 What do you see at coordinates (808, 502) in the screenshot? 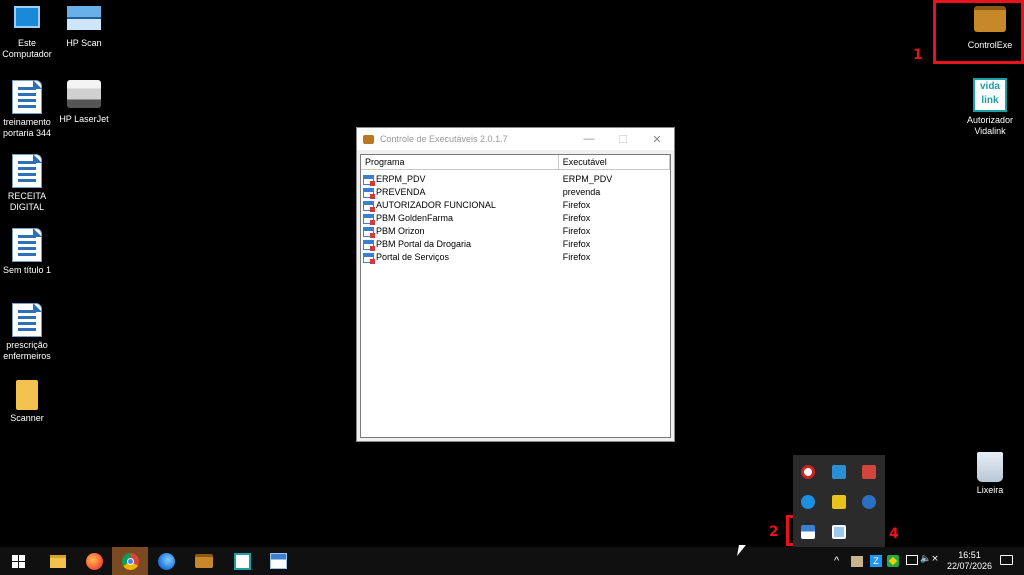
I see `network-globe-icon` at bounding box center [808, 502].